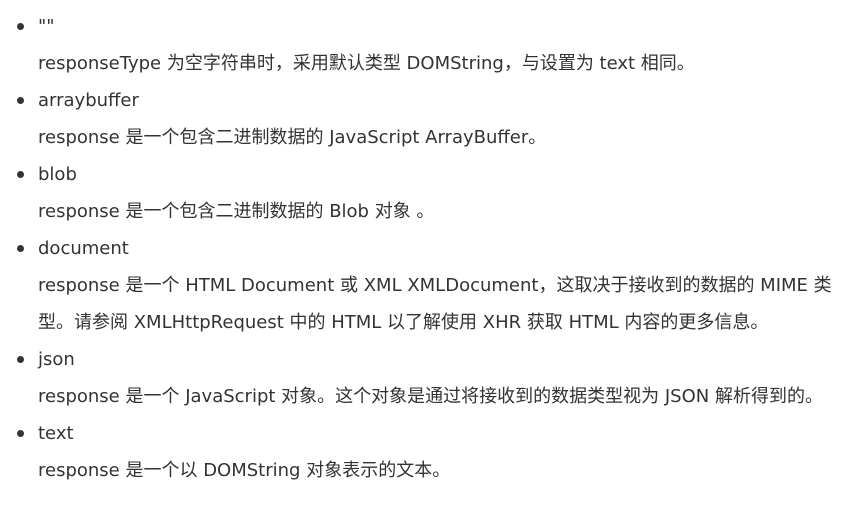 This screenshot has height=532, width=865. I want to click on term-label: document, so click(83, 248).